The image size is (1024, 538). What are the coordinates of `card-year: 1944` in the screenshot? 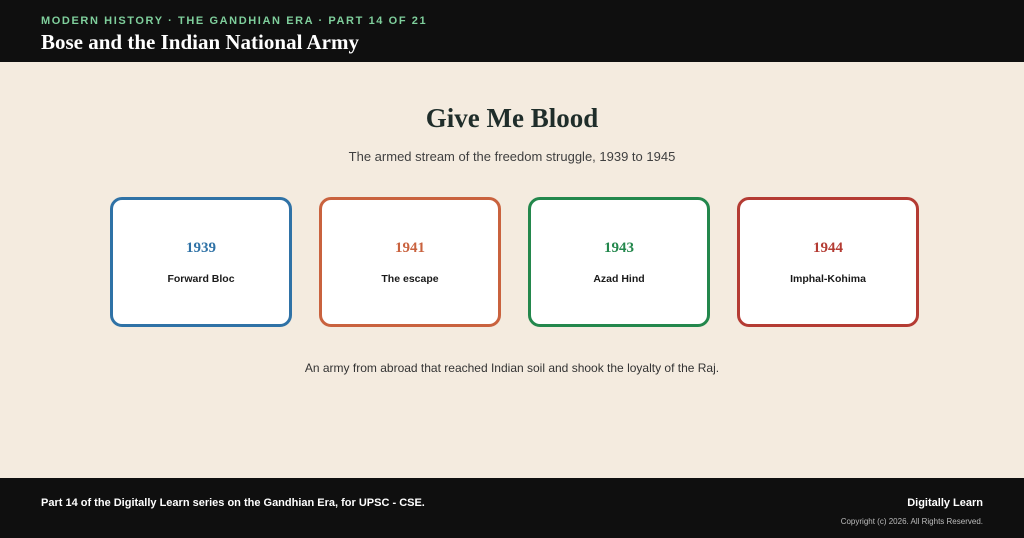 It's located at (828, 248).